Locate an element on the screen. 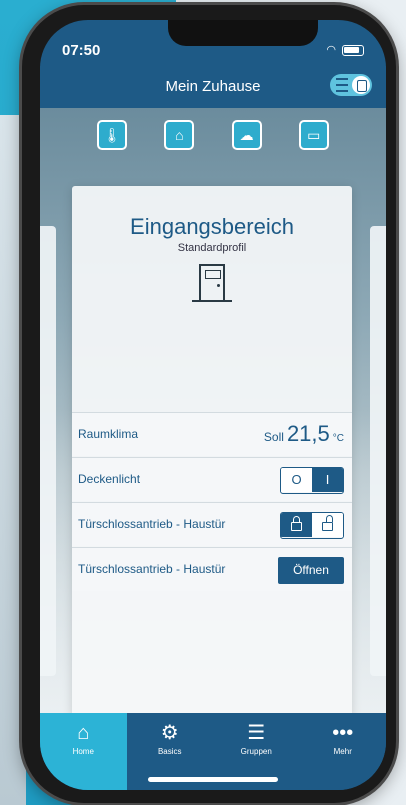 Image resolution: width=406 pixels, height=805 pixels. target-temperature: Soll 21,5 °C is located at coordinates (304, 434).